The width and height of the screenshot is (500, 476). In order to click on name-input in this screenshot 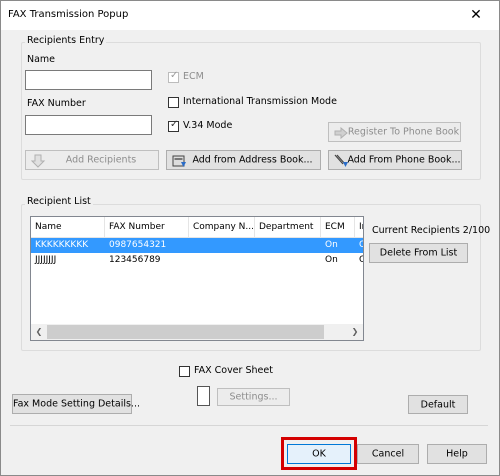, I will do `click(88, 80)`.